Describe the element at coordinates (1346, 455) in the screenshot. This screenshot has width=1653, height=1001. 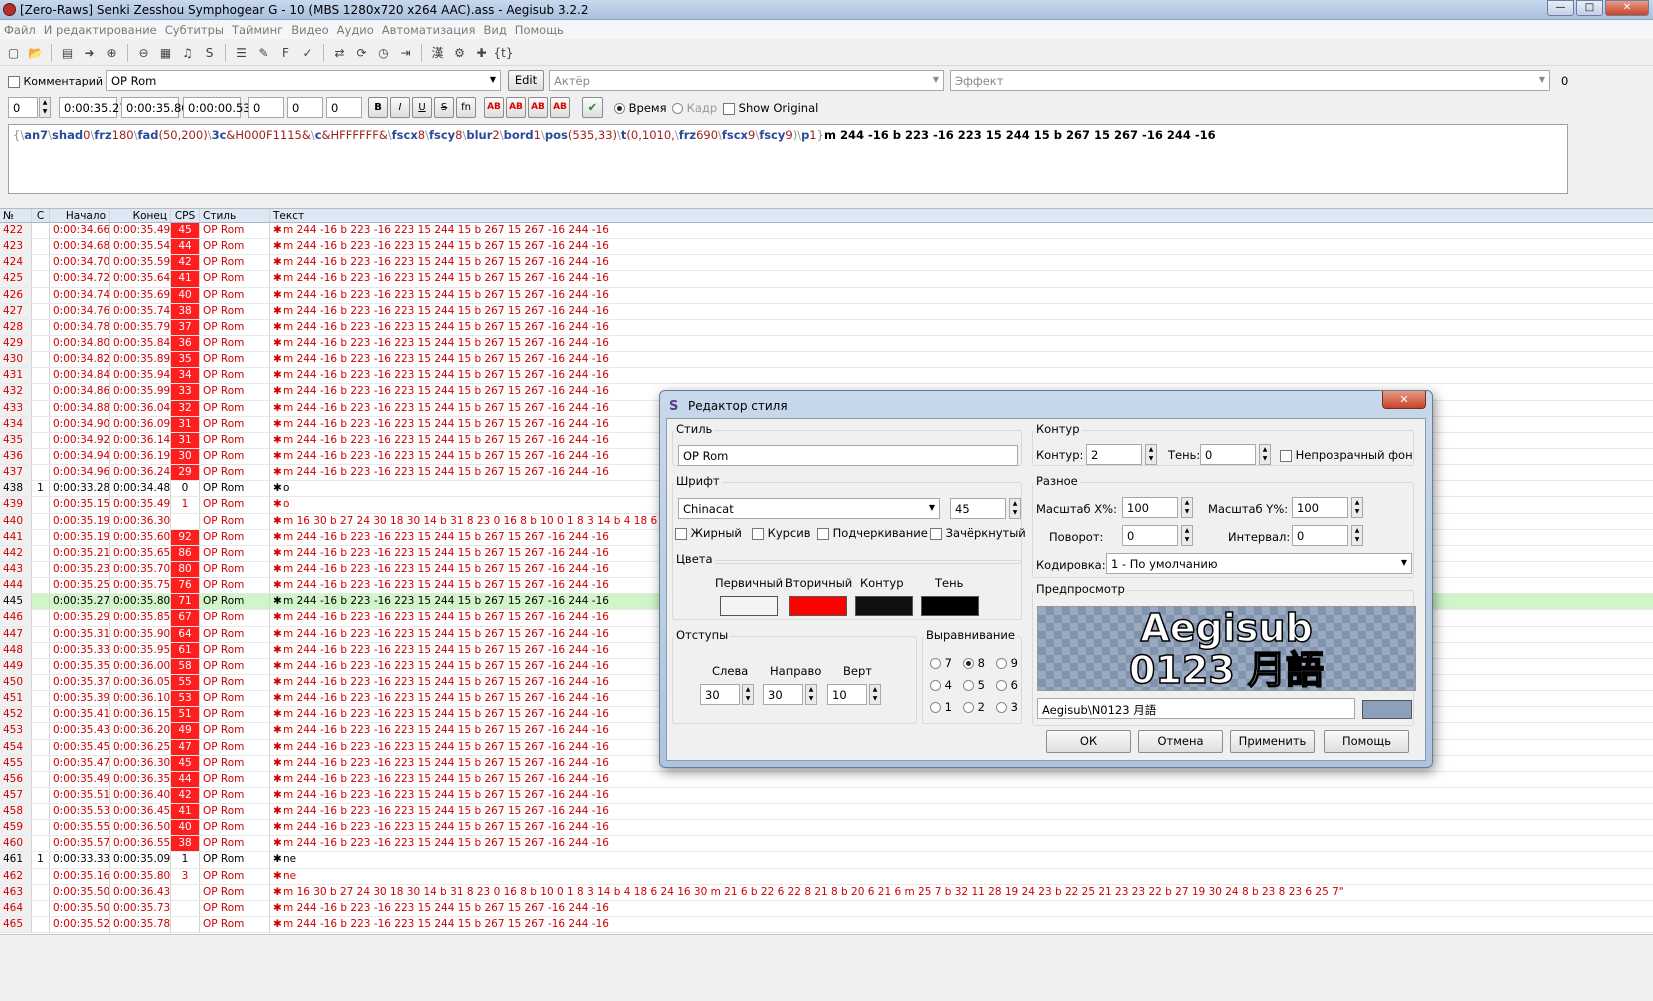
I see `opaque-background-option: Непрозрачный фон` at that location.